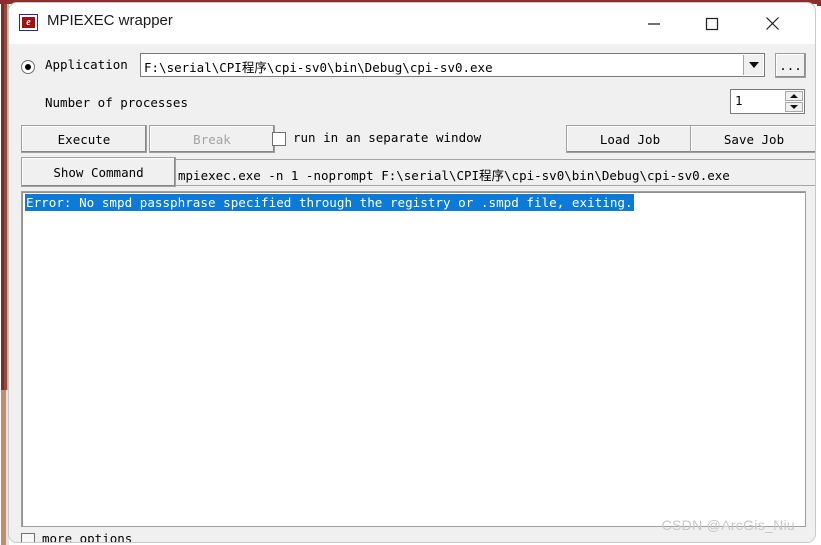 The width and height of the screenshot is (821, 545). What do you see at coordinates (84, 139) in the screenshot?
I see `execute-button: Execute` at bounding box center [84, 139].